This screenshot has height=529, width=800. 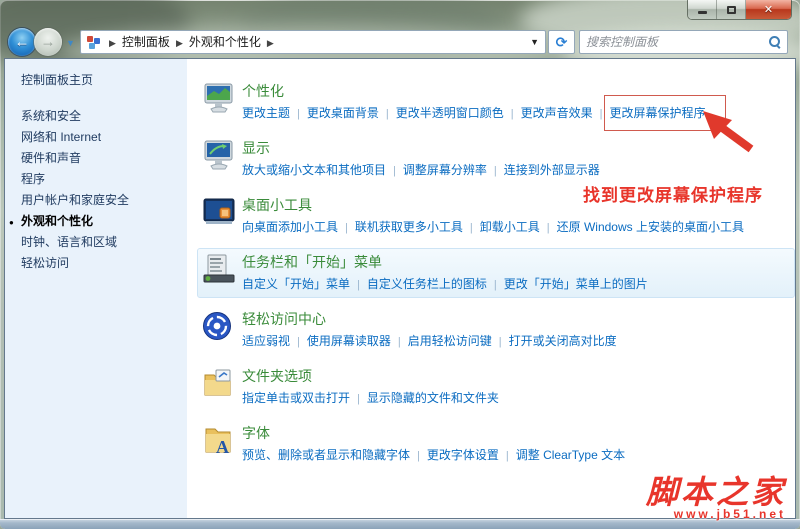 What do you see at coordinates (296, 398) in the screenshot?
I see `task-link: 指定单击或双击打开` at bounding box center [296, 398].